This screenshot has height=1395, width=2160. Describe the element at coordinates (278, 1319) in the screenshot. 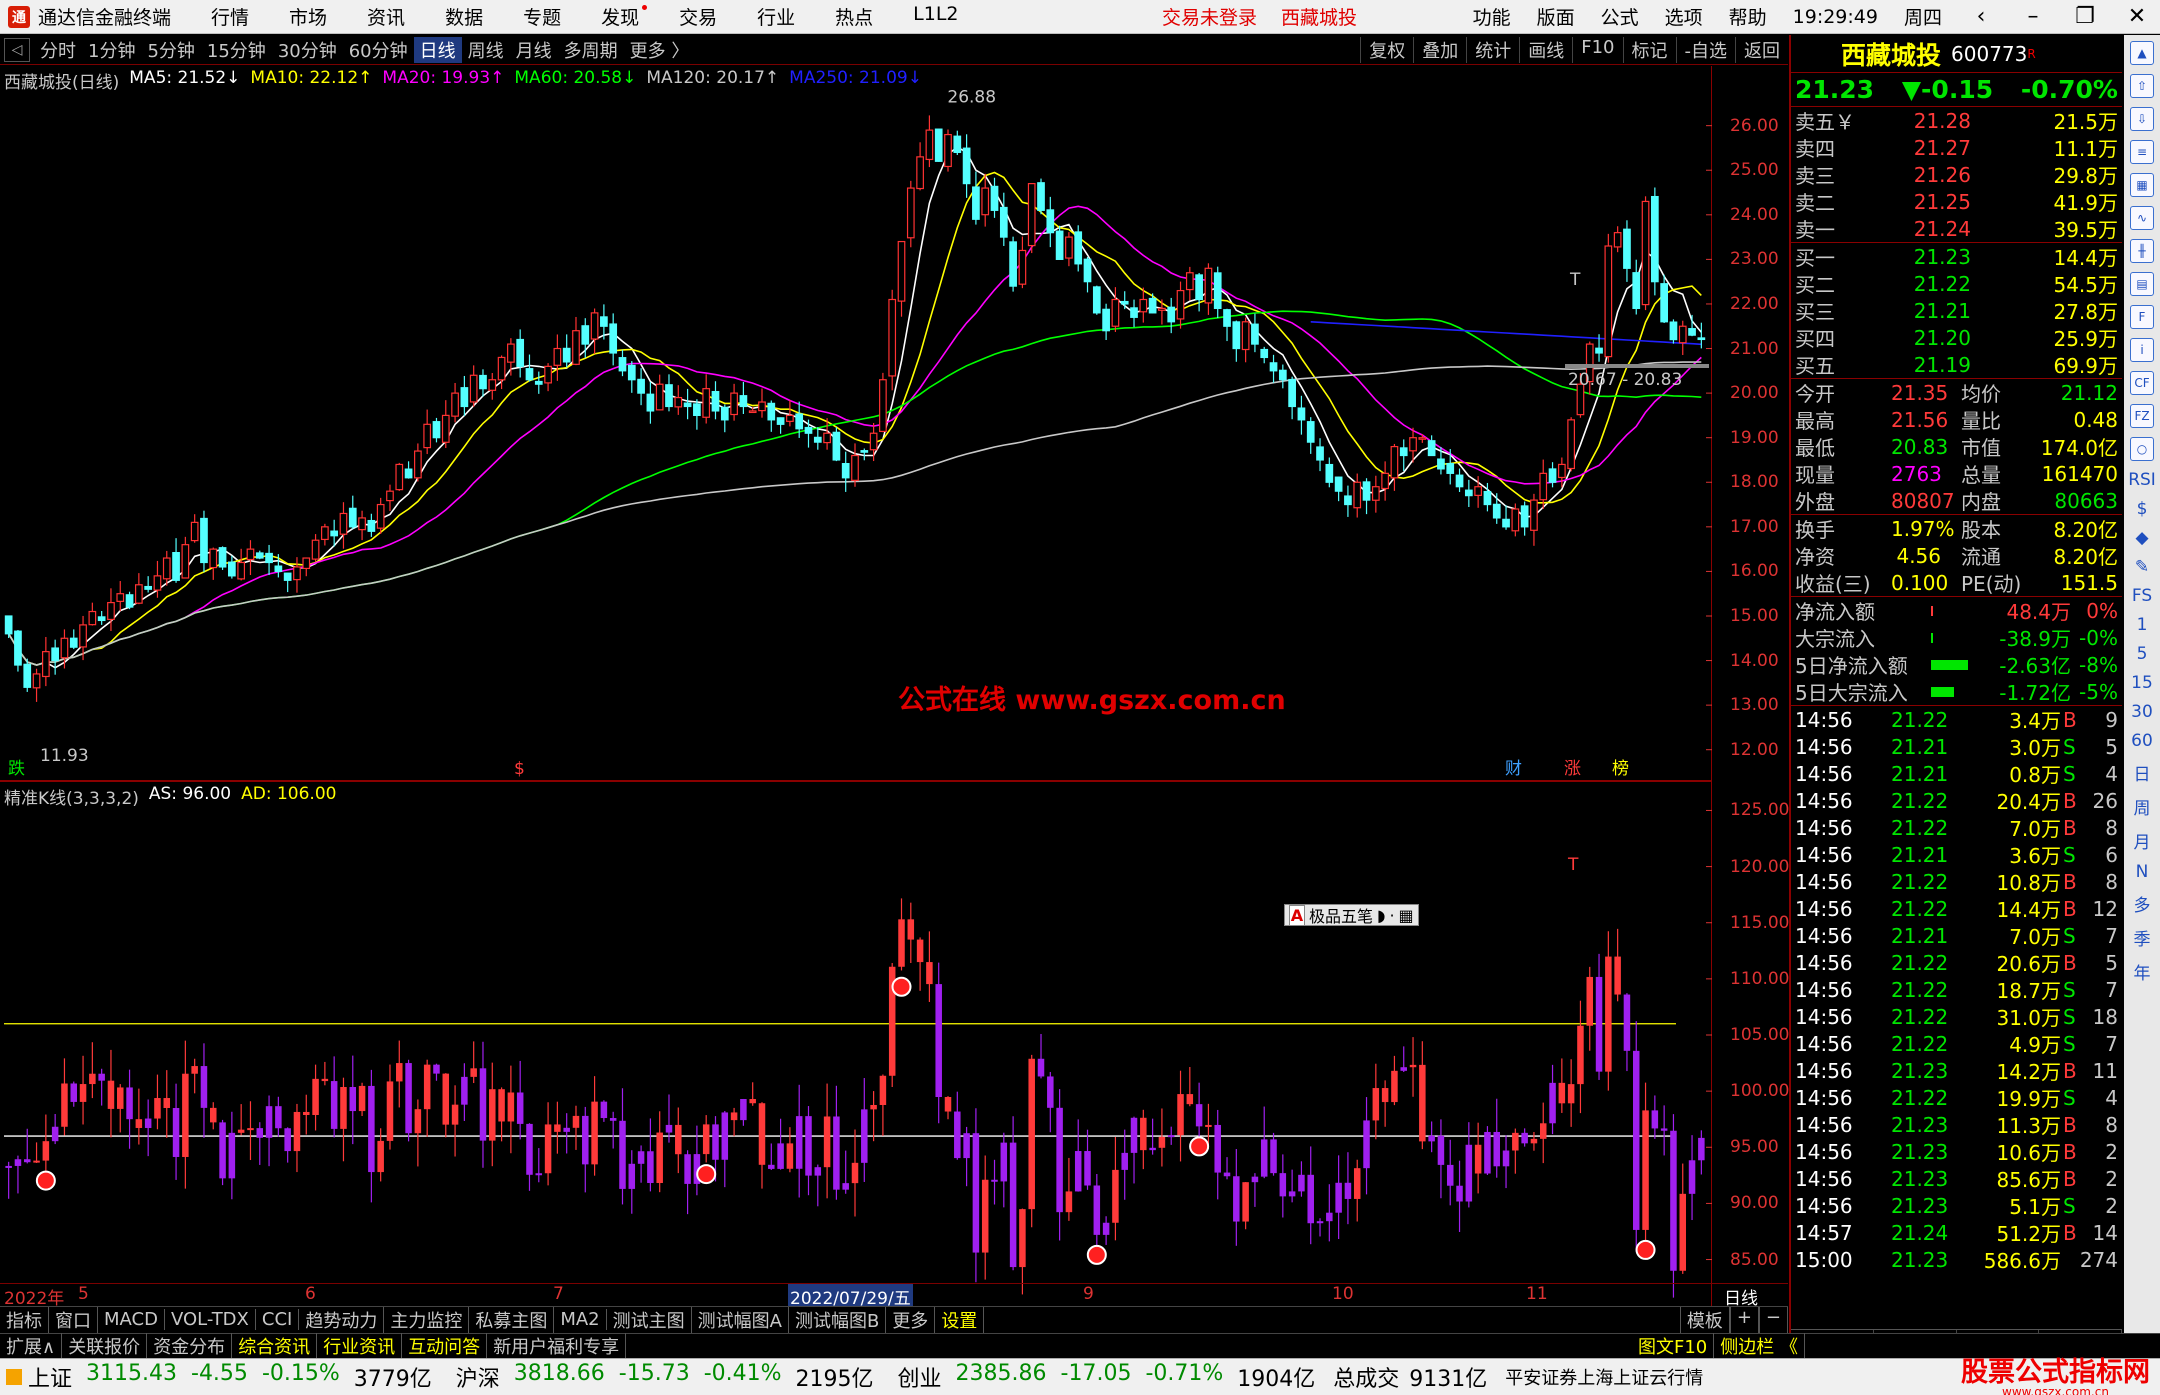

I see `indicator-tab-4: CCI` at that location.